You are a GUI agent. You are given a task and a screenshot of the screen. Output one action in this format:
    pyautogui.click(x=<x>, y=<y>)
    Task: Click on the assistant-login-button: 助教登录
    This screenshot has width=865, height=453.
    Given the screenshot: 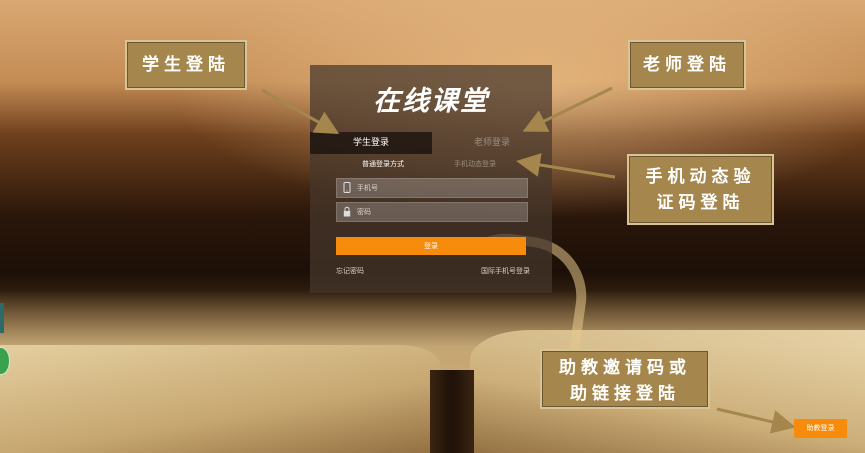 What is the action you would take?
    pyautogui.click(x=820, y=428)
    